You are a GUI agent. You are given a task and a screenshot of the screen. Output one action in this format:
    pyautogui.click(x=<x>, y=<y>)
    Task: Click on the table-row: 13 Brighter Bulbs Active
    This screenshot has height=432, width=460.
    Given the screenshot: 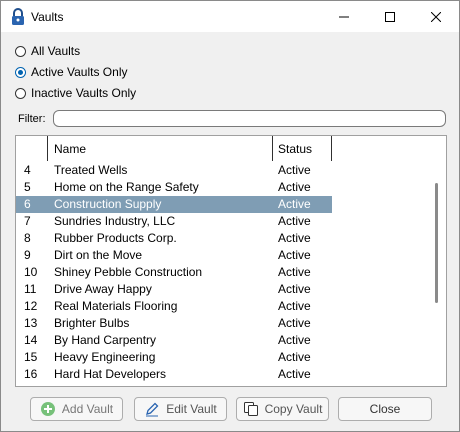 What is the action you would take?
    pyautogui.click(x=174, y=323)
    